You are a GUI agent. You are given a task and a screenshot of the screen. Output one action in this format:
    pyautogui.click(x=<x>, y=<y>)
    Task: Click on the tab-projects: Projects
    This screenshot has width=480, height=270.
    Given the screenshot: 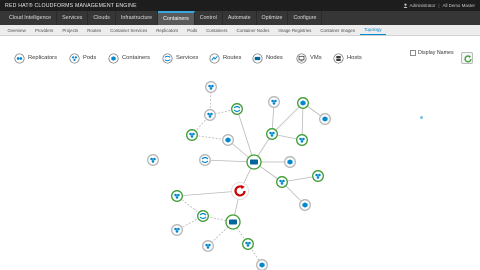 What is the action you would take?
    pyautogui.click(x=70, y=30)
    